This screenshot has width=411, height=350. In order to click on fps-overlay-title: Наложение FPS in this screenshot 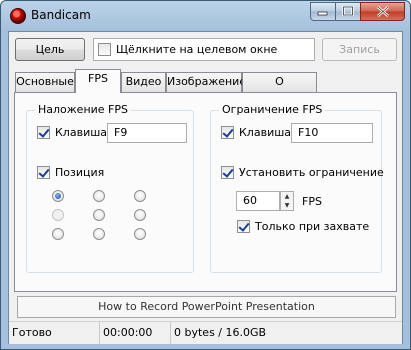, I will do `click(83, 109)`.